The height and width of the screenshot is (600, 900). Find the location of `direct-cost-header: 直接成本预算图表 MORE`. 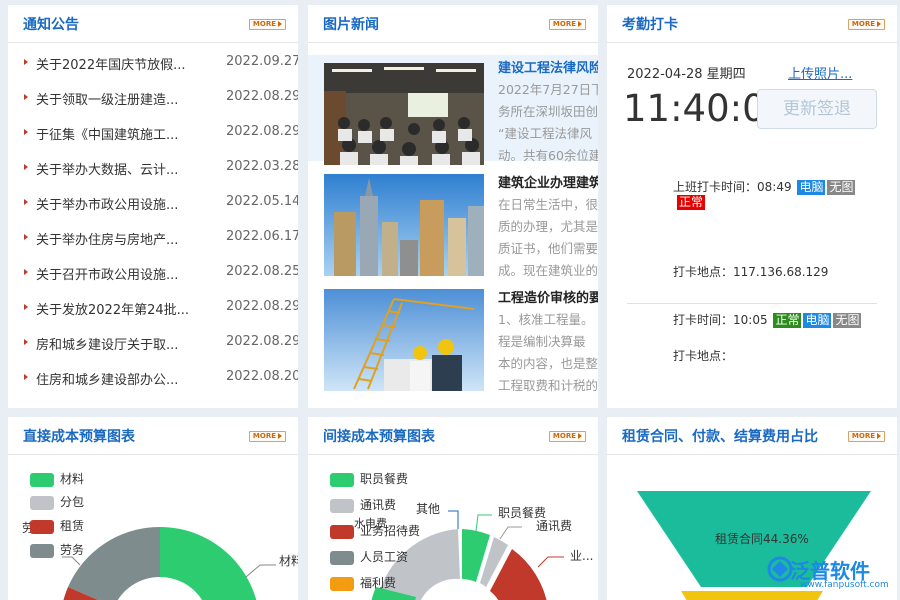

direct-cost-header: 直接成本预算图表 MORE is located at coordinates (153, 436).